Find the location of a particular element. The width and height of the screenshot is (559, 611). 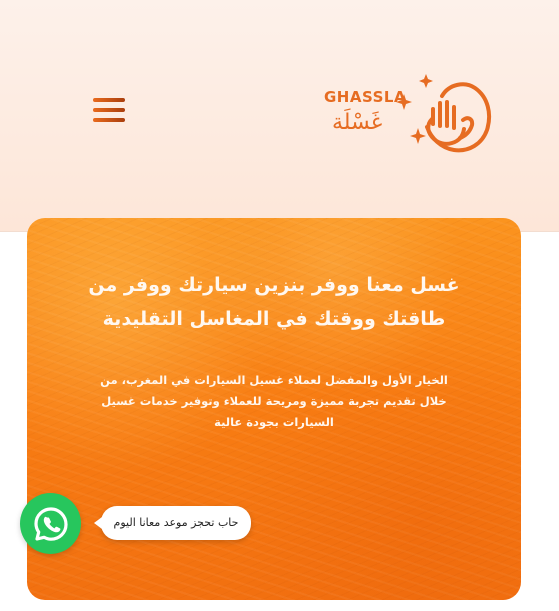

whatsapp-icon is located at coordinates (50, 523).